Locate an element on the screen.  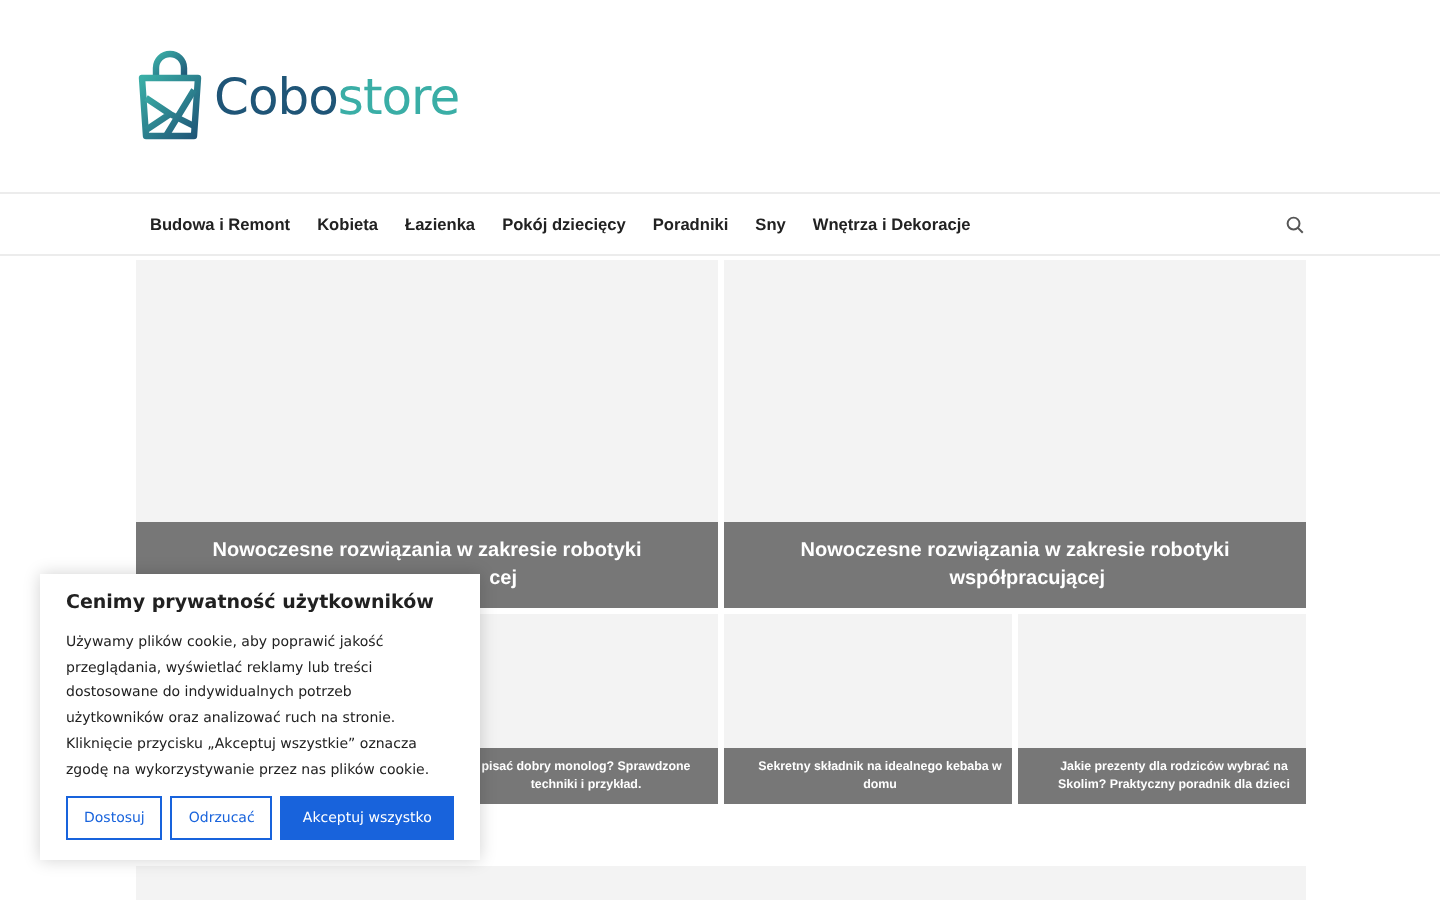
nav-link: Kobieta is located at coordinates (347, 224).